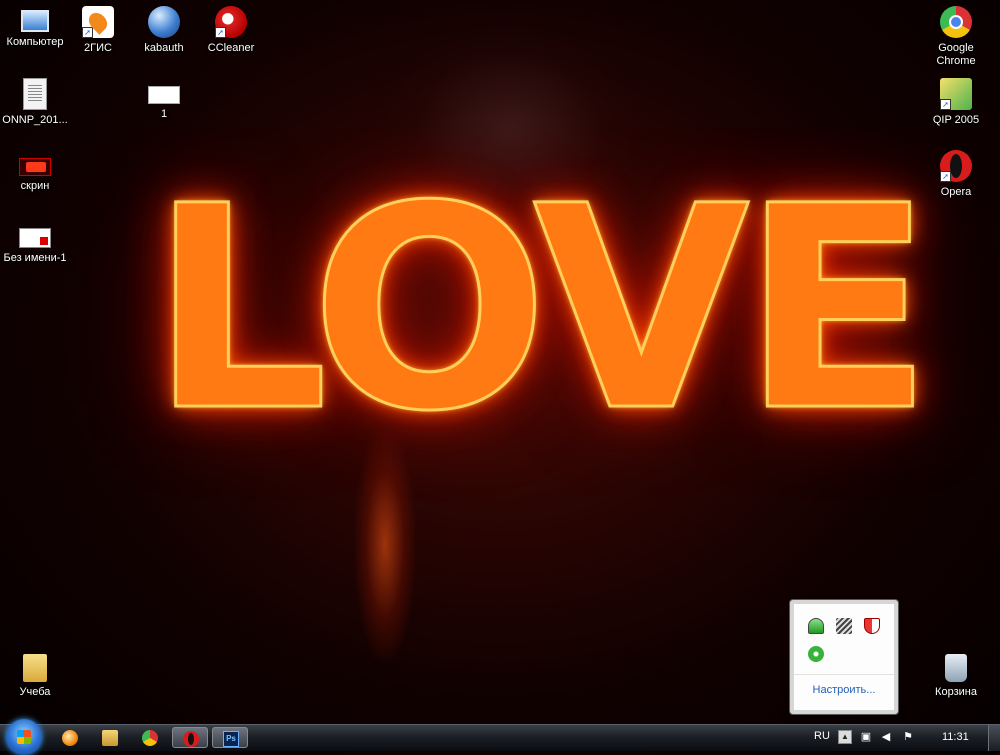 The width and height of the screenshot is (1000, 755). What do you see at coordinates (385, 545) in the screenshot?
I see `wallpaper-flame-tail` at bounding box center [385, 545].